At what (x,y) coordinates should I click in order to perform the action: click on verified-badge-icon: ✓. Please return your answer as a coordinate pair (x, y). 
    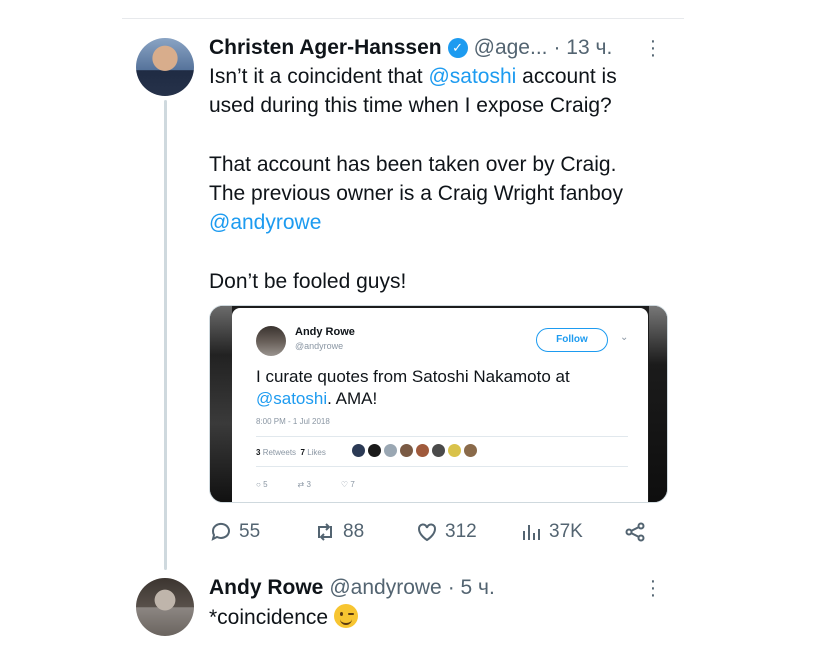
    Looking at the image, I should click on (457, 48).